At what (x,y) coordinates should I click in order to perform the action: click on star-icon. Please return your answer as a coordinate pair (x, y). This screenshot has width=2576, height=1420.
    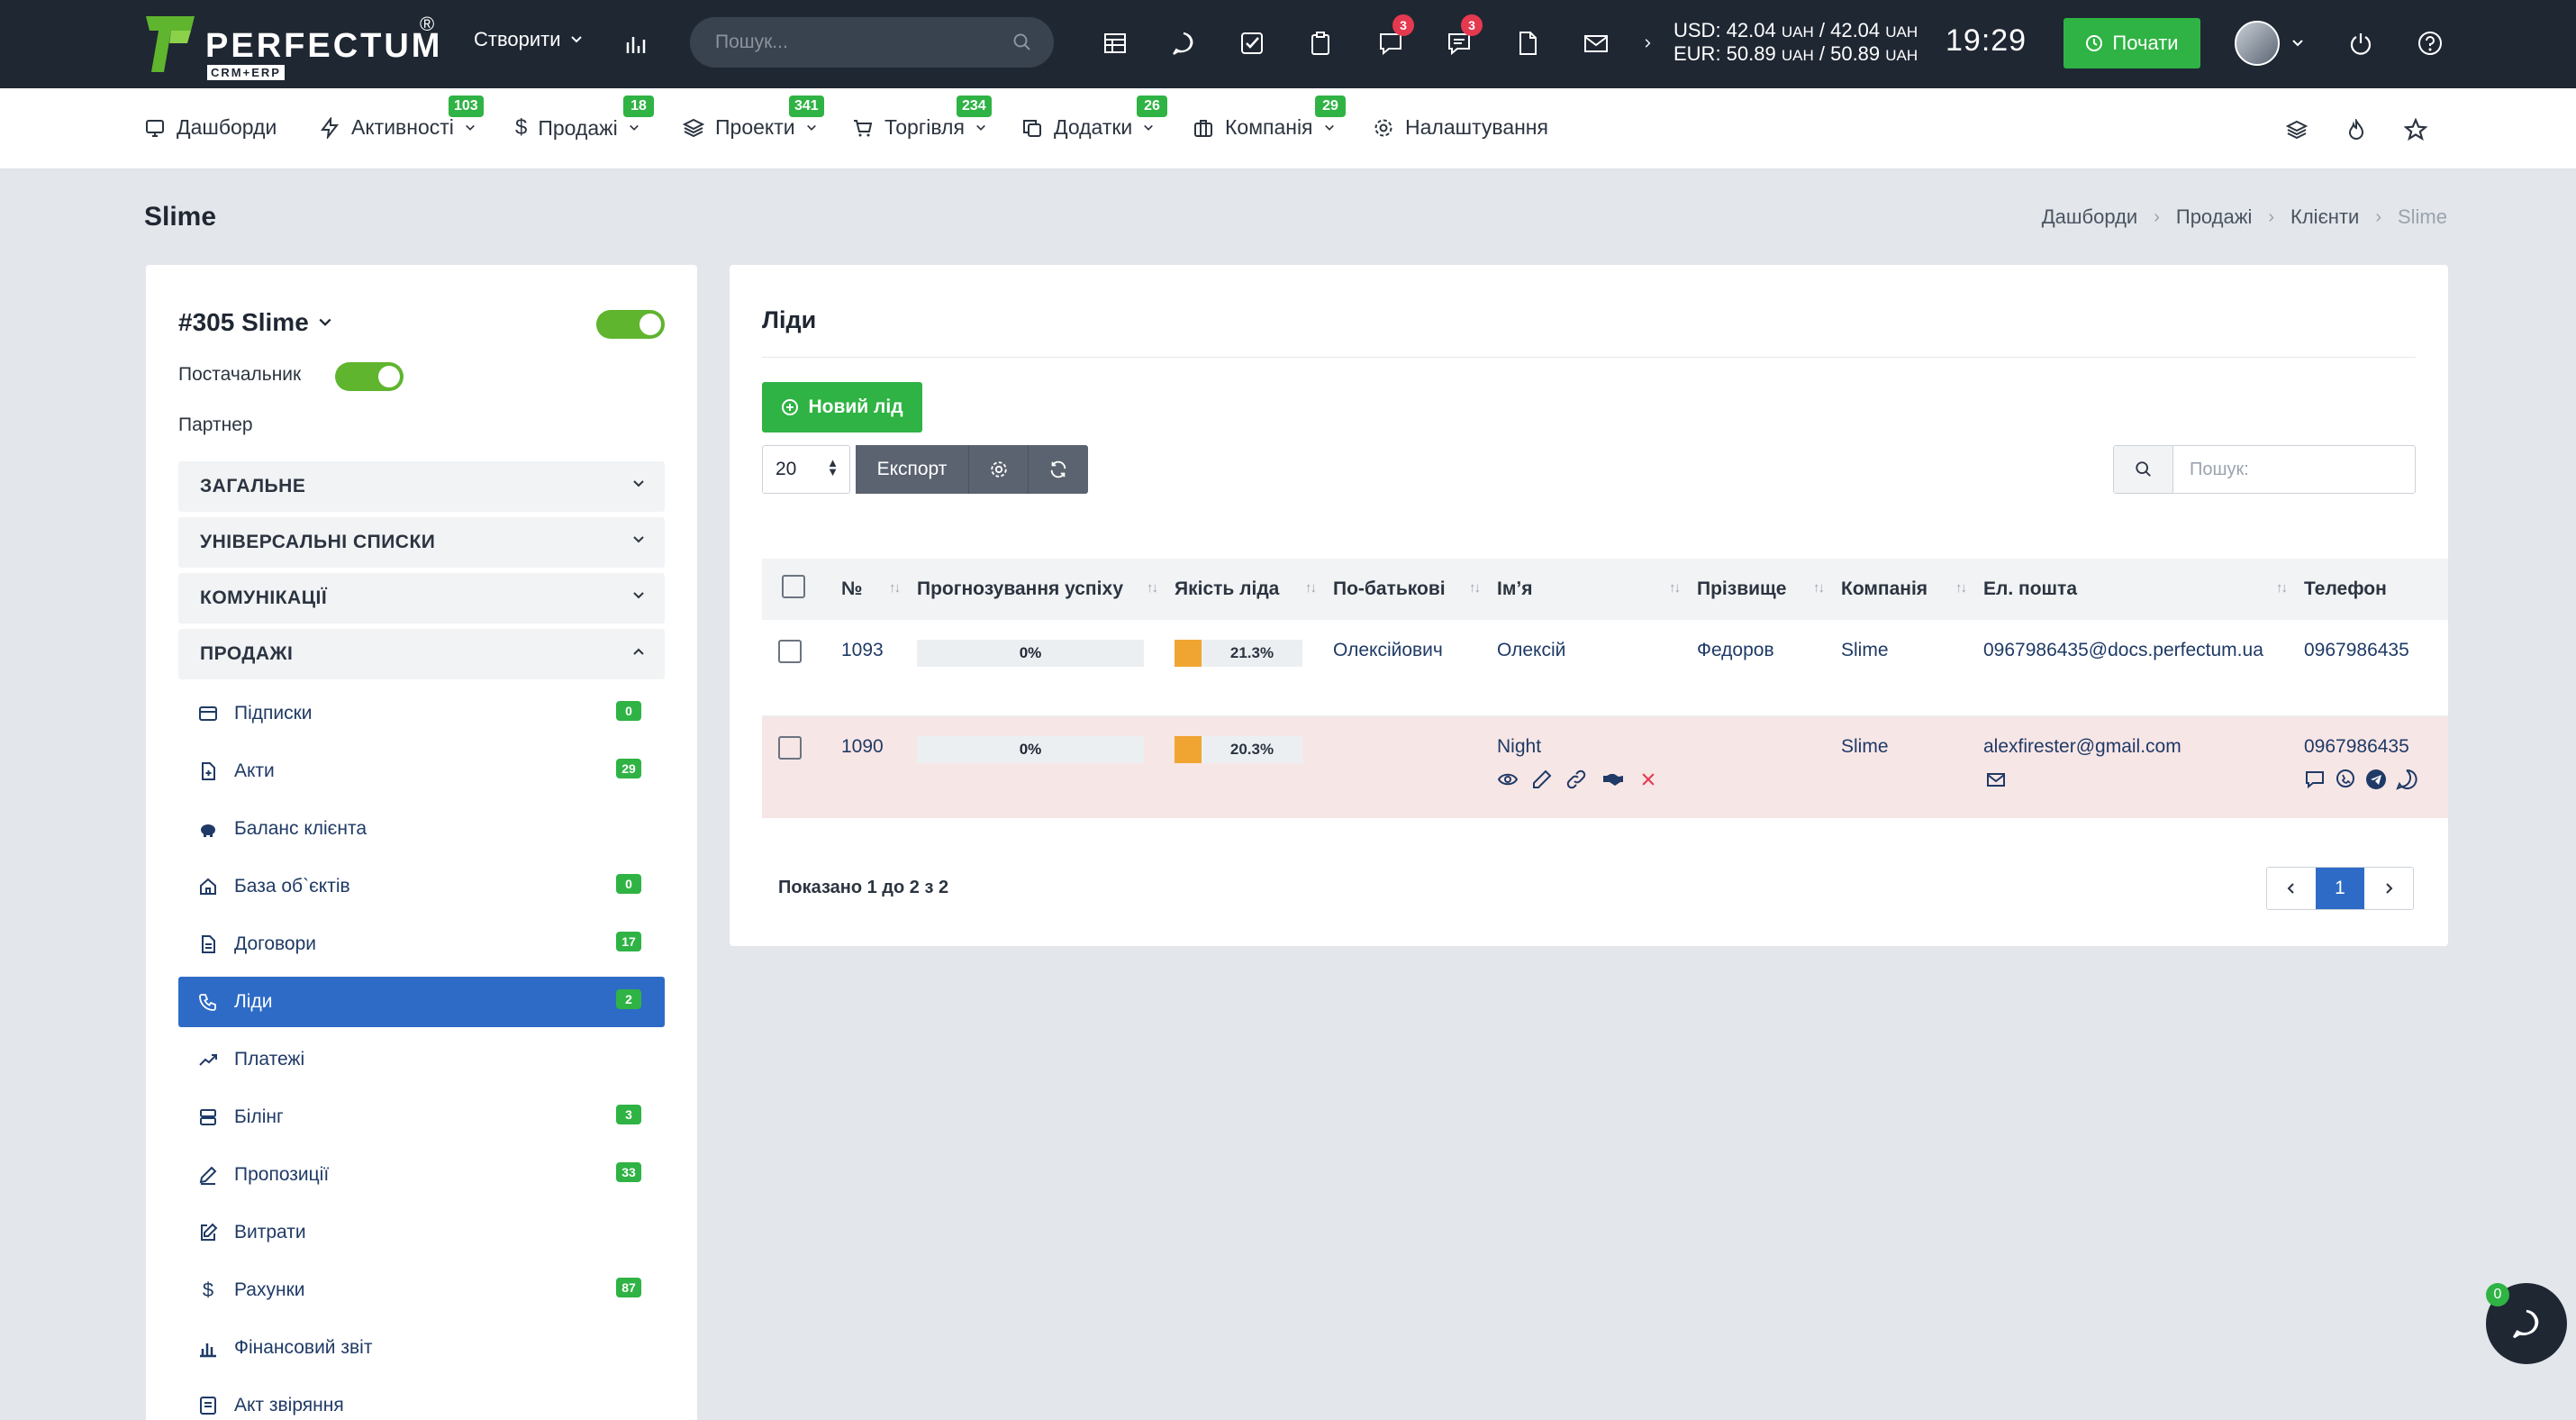
    Looking at the image, I should click on (2415, 130).